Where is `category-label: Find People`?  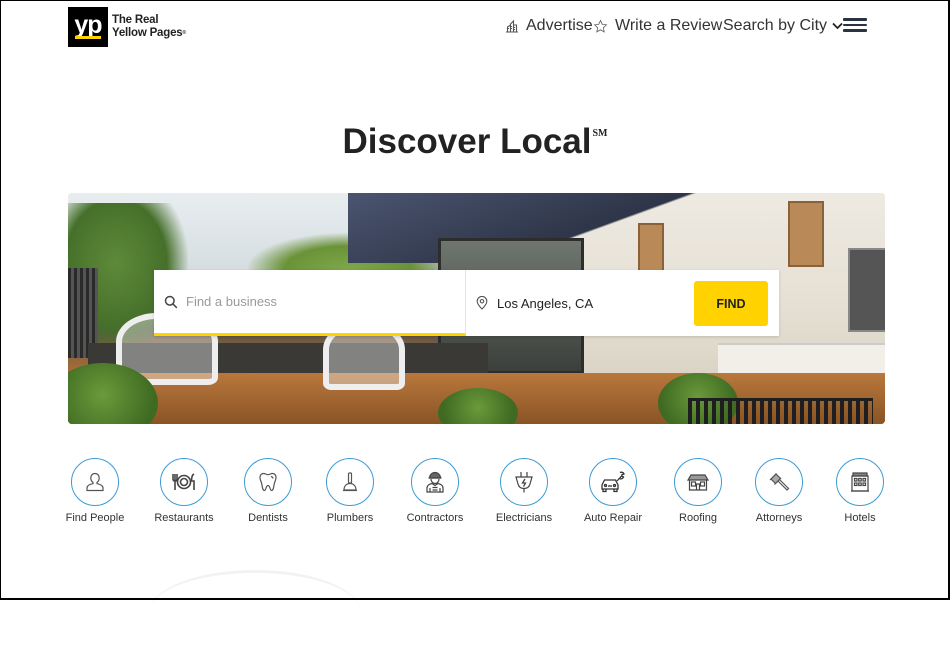 category-label: Find People is located at coordinates (95, 518).